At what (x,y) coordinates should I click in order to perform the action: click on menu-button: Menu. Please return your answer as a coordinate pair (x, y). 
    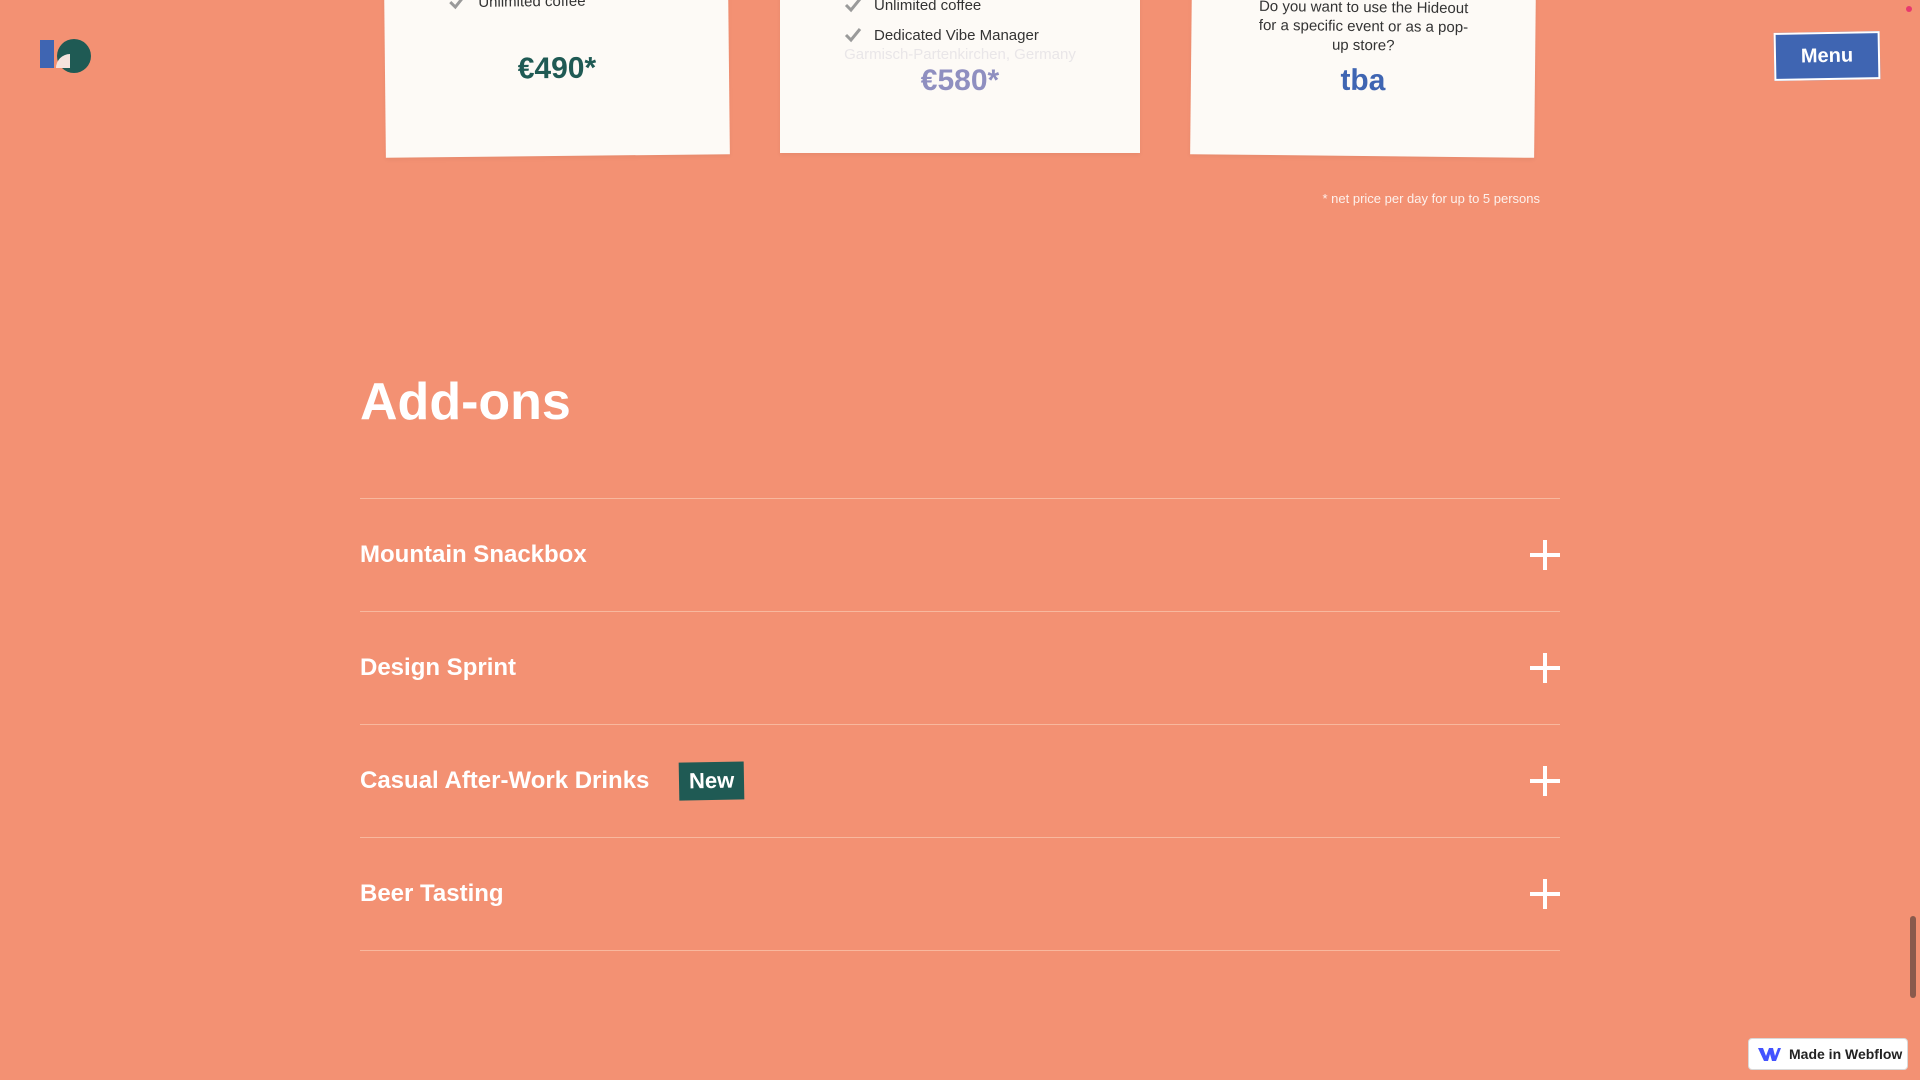
    Looking at the image, I should click on (1827, 56).